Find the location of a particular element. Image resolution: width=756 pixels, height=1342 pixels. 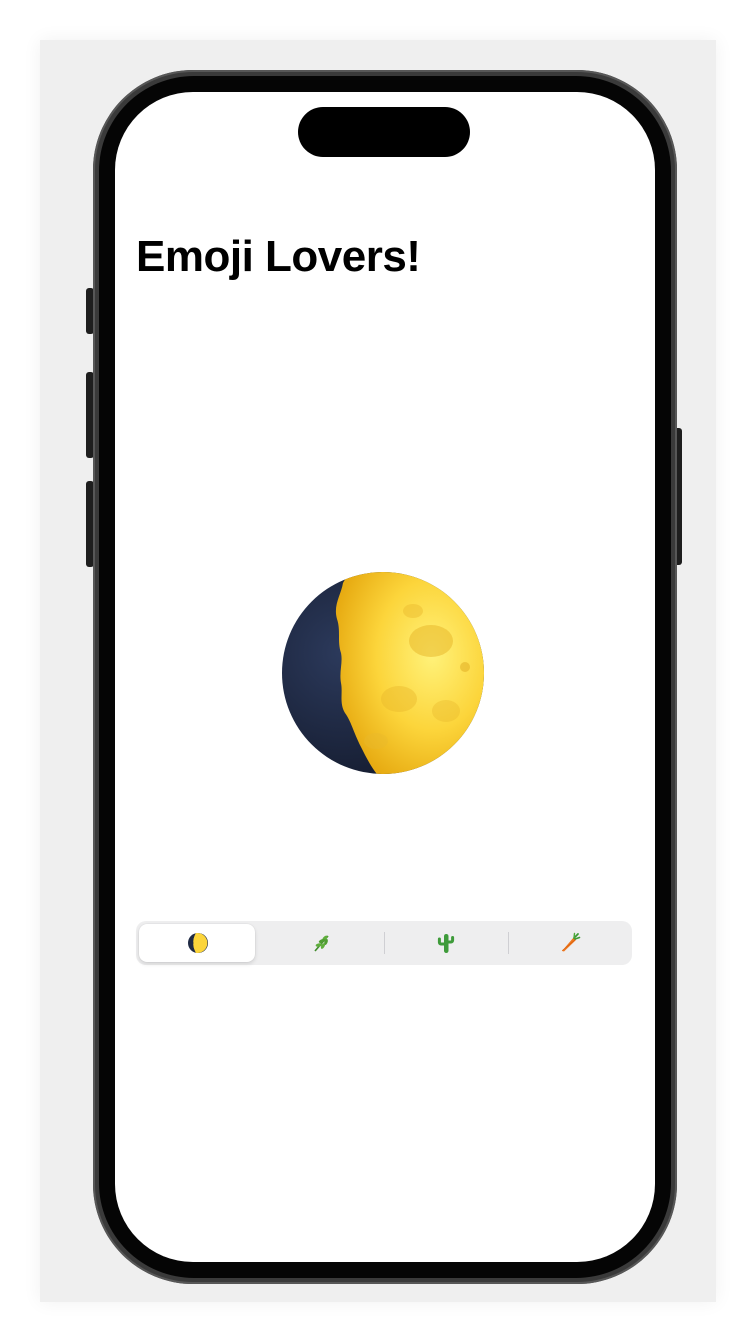

segment-carrot is located at coordinates (570, 943).